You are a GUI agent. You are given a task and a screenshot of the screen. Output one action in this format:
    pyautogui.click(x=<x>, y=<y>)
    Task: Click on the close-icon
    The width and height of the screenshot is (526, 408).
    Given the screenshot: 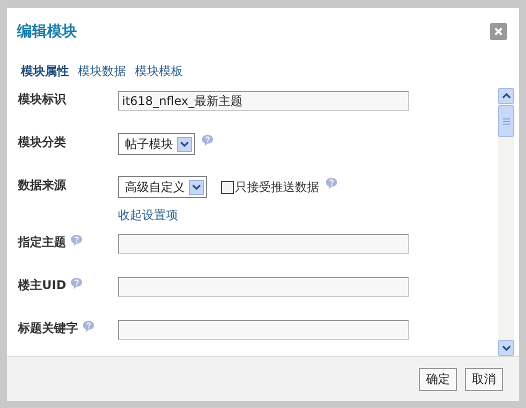 What is the action you would take?
    pyautogui.click(x=498, y=31)
    